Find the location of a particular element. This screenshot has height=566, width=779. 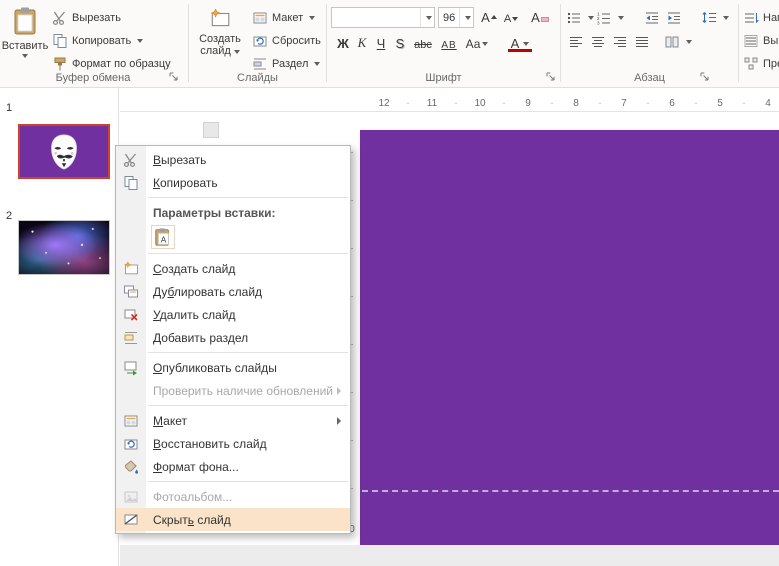

cut-button: Вырезать is located at coordinates (86, 18).